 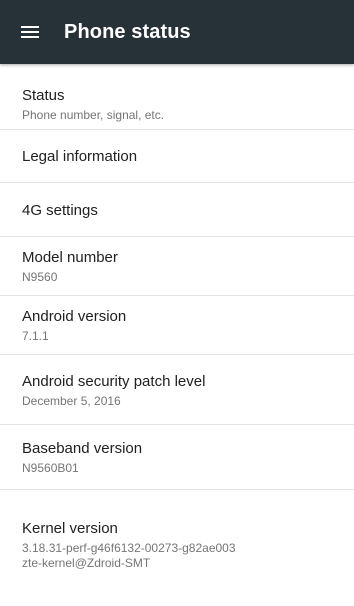 I want to click on list-item-baseband-version: Baseband version N9560B01, so click(x=177, y=458).